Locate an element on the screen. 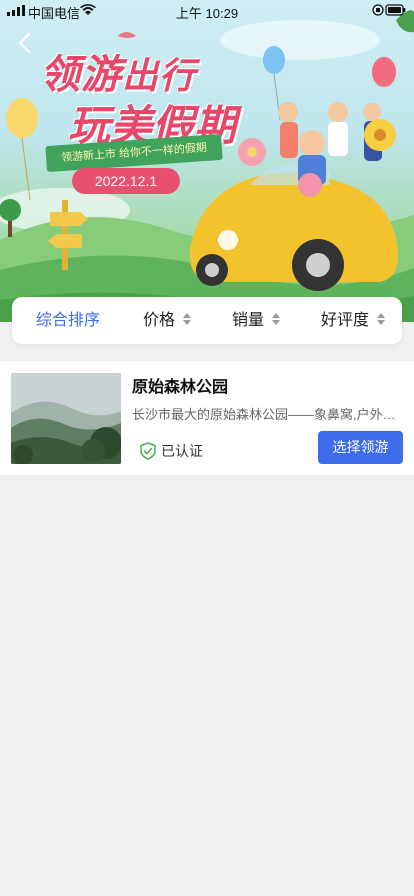  forest-photo is located at coordinates (66, 418).